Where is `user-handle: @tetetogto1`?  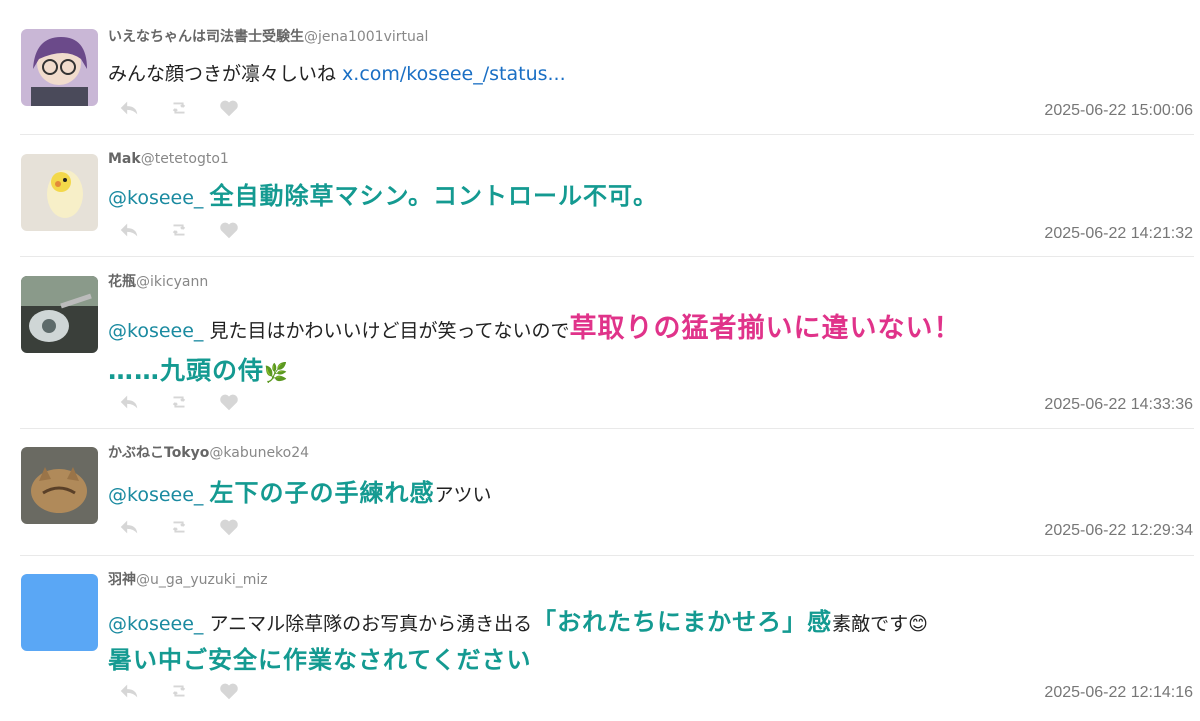
user-handle: @tetetogto1 is located at coordinates (185, 159).